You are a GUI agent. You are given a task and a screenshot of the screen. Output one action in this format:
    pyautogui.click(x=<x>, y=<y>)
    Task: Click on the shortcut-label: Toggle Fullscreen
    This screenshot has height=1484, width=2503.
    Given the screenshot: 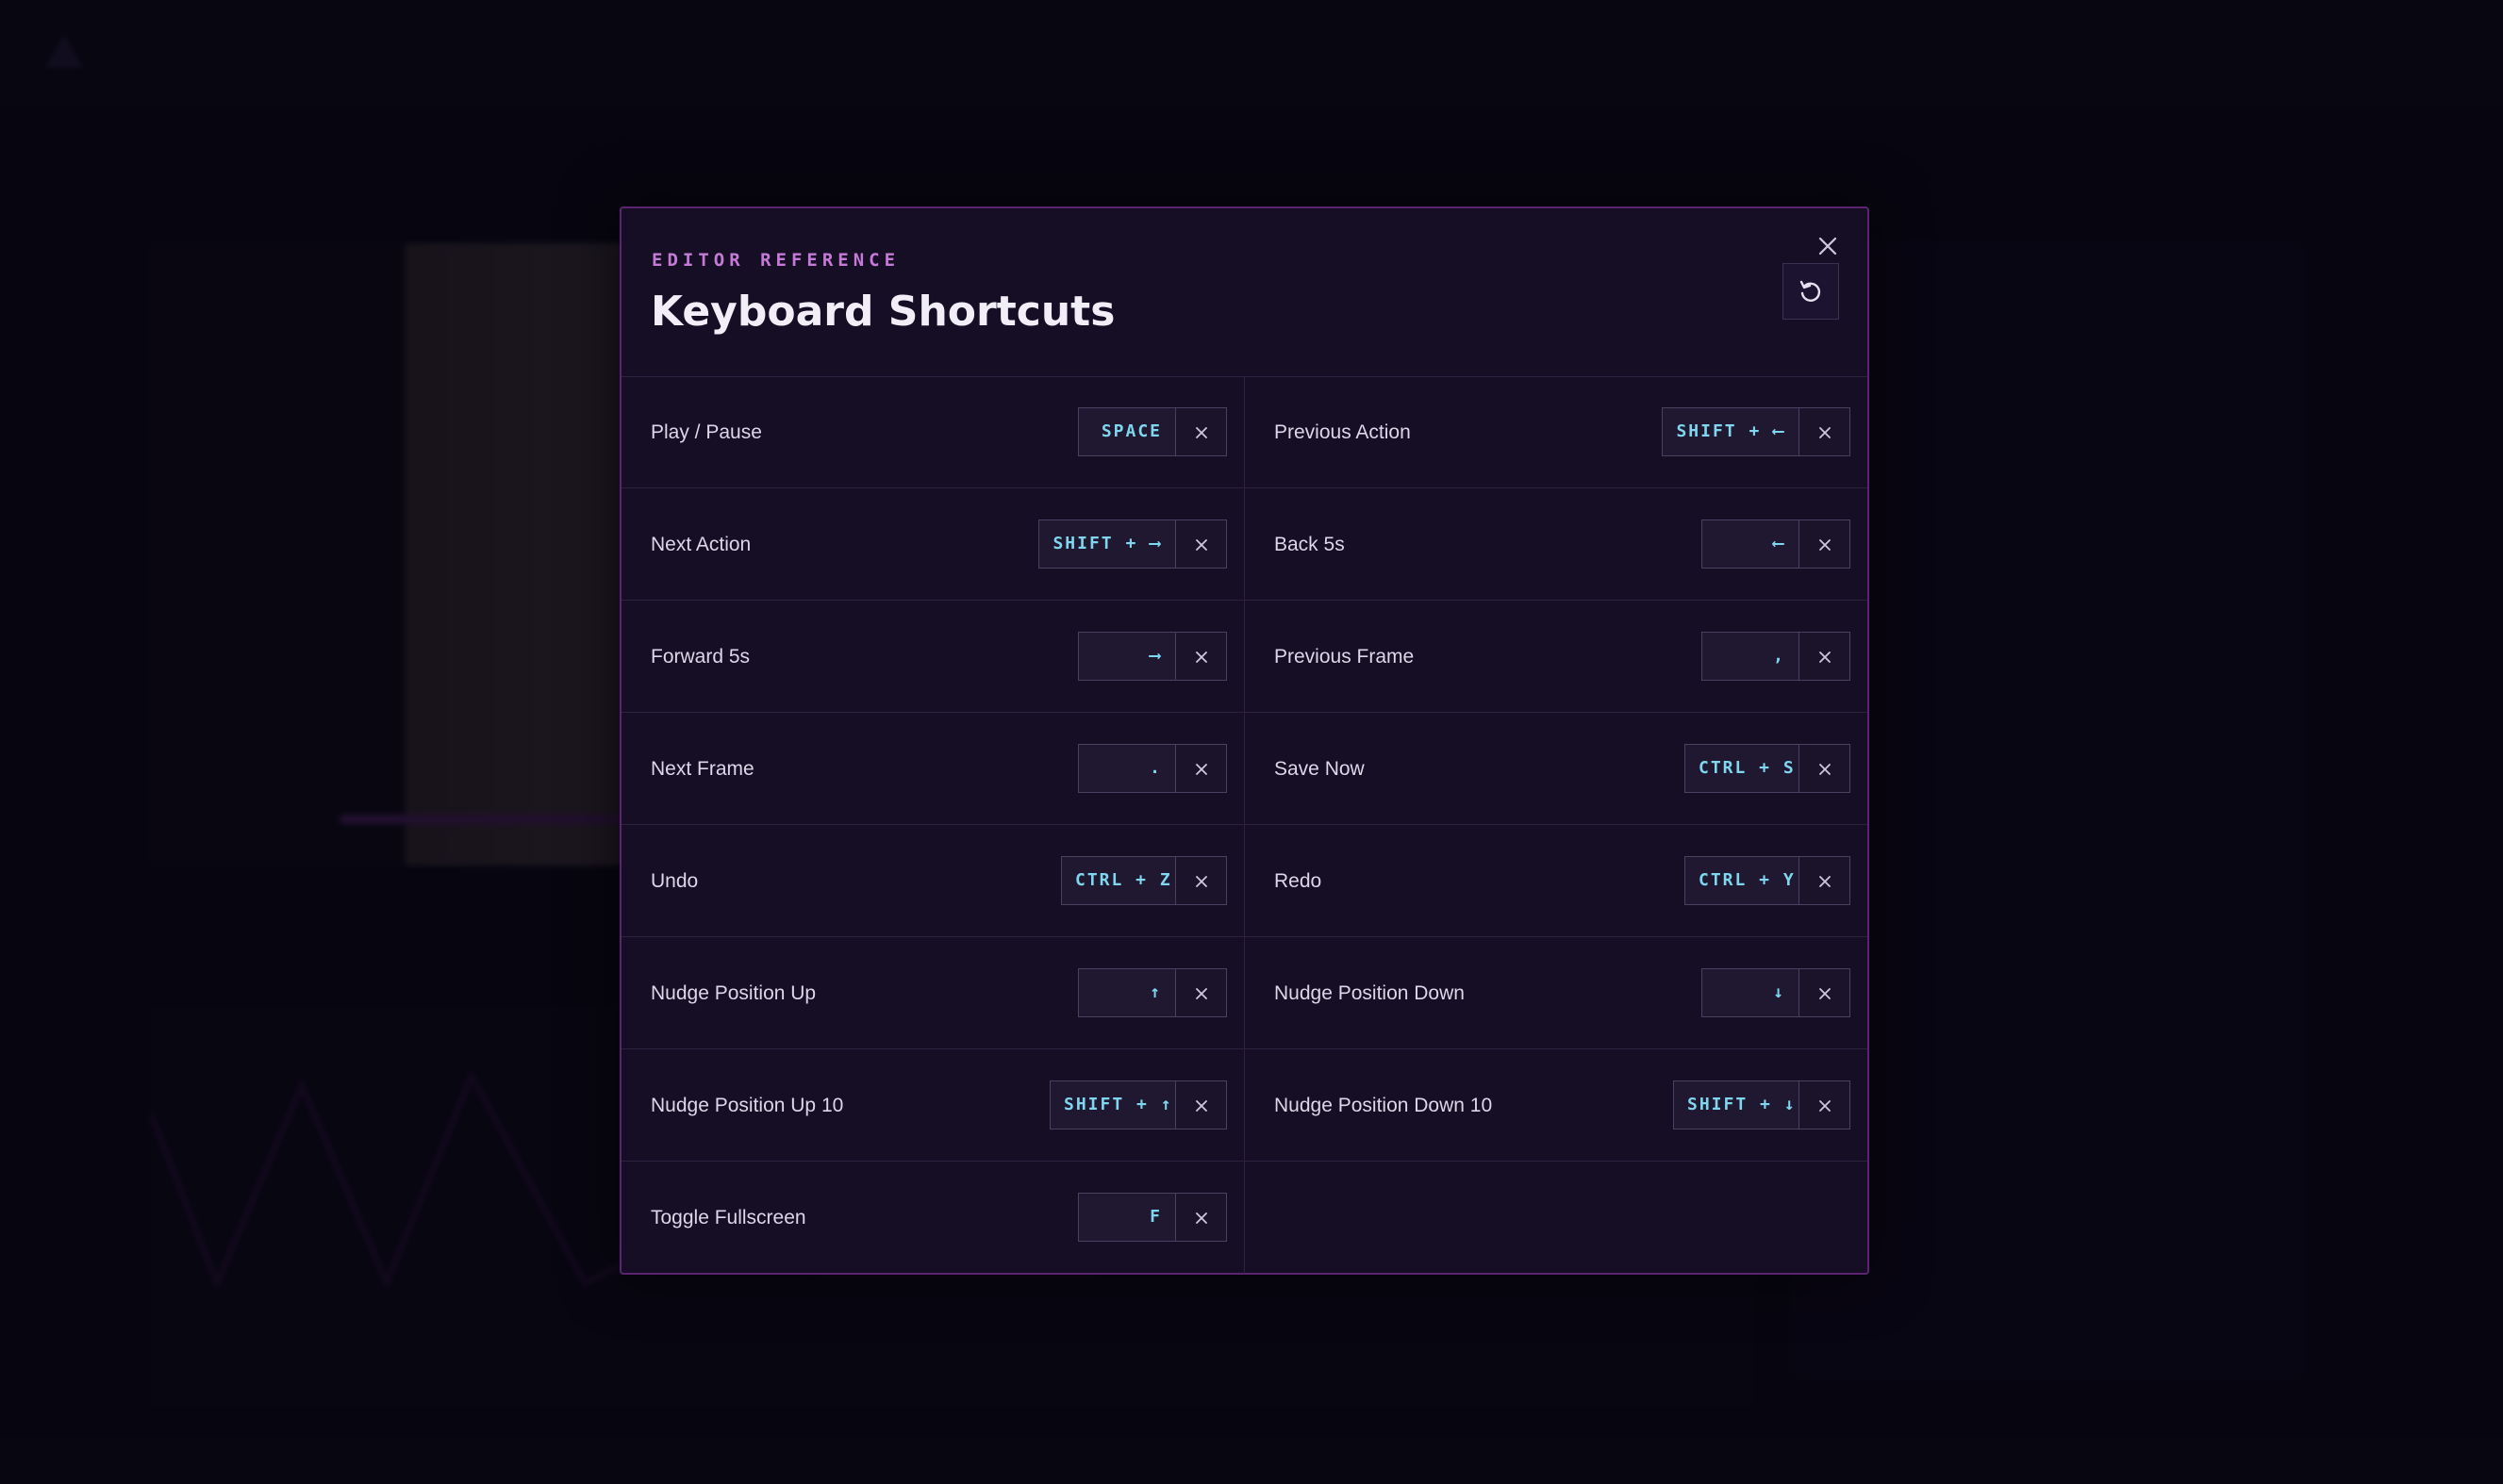 What is the action you would take?
    pyautogui.click(x=728, y=1217)
    